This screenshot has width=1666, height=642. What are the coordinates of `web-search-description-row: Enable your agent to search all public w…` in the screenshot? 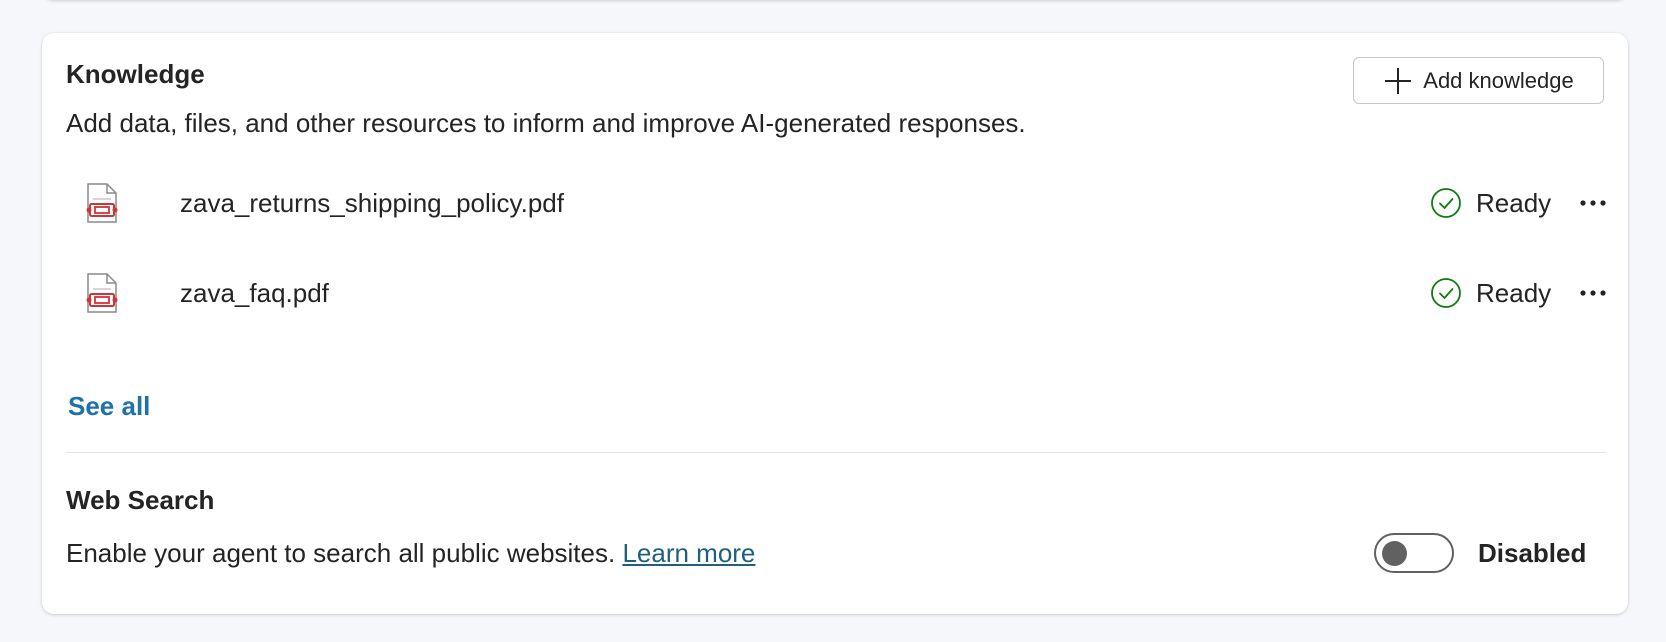 It's located at (410, 553).